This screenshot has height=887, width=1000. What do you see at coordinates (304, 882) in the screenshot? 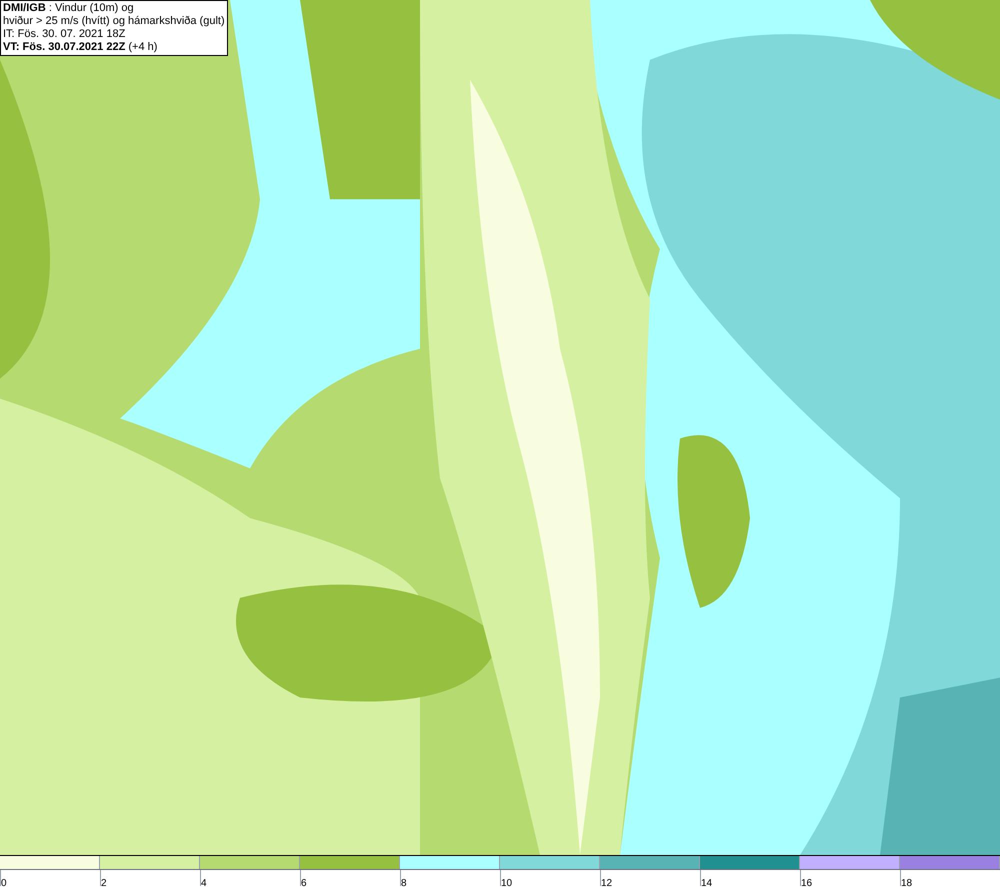
I see `legend-label: 6` at bounding box center [304, 882].